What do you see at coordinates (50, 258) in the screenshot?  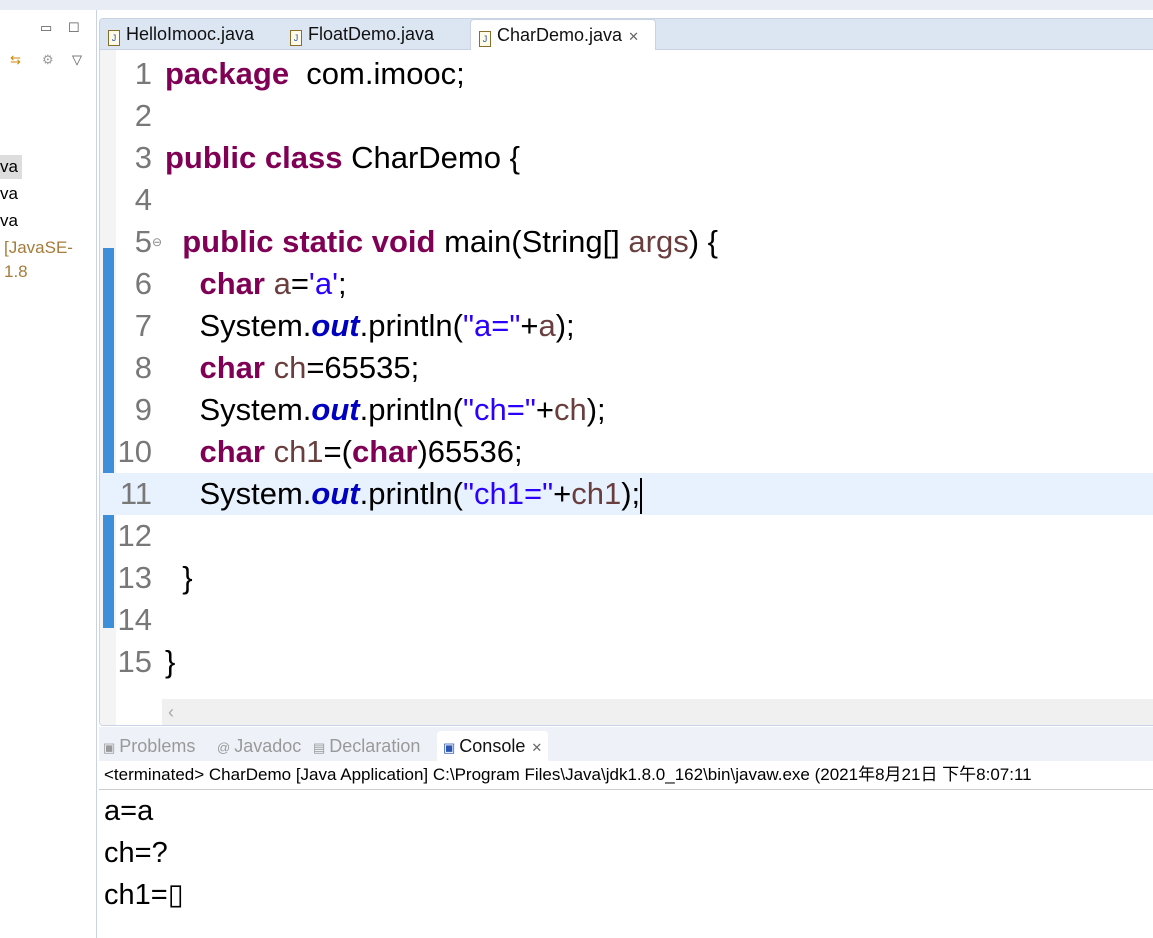 I see `jre-library-item: [JavaSE-1.8` at bounding box center [50, 258].